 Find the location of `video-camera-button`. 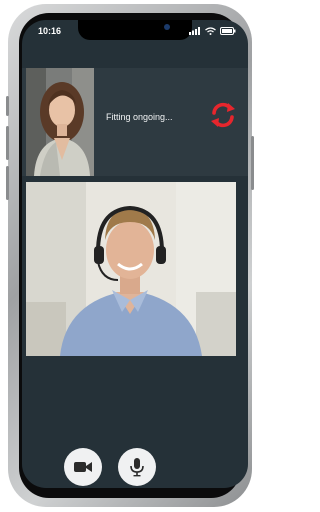

video-camera-button is located at coordinates (83, 467).